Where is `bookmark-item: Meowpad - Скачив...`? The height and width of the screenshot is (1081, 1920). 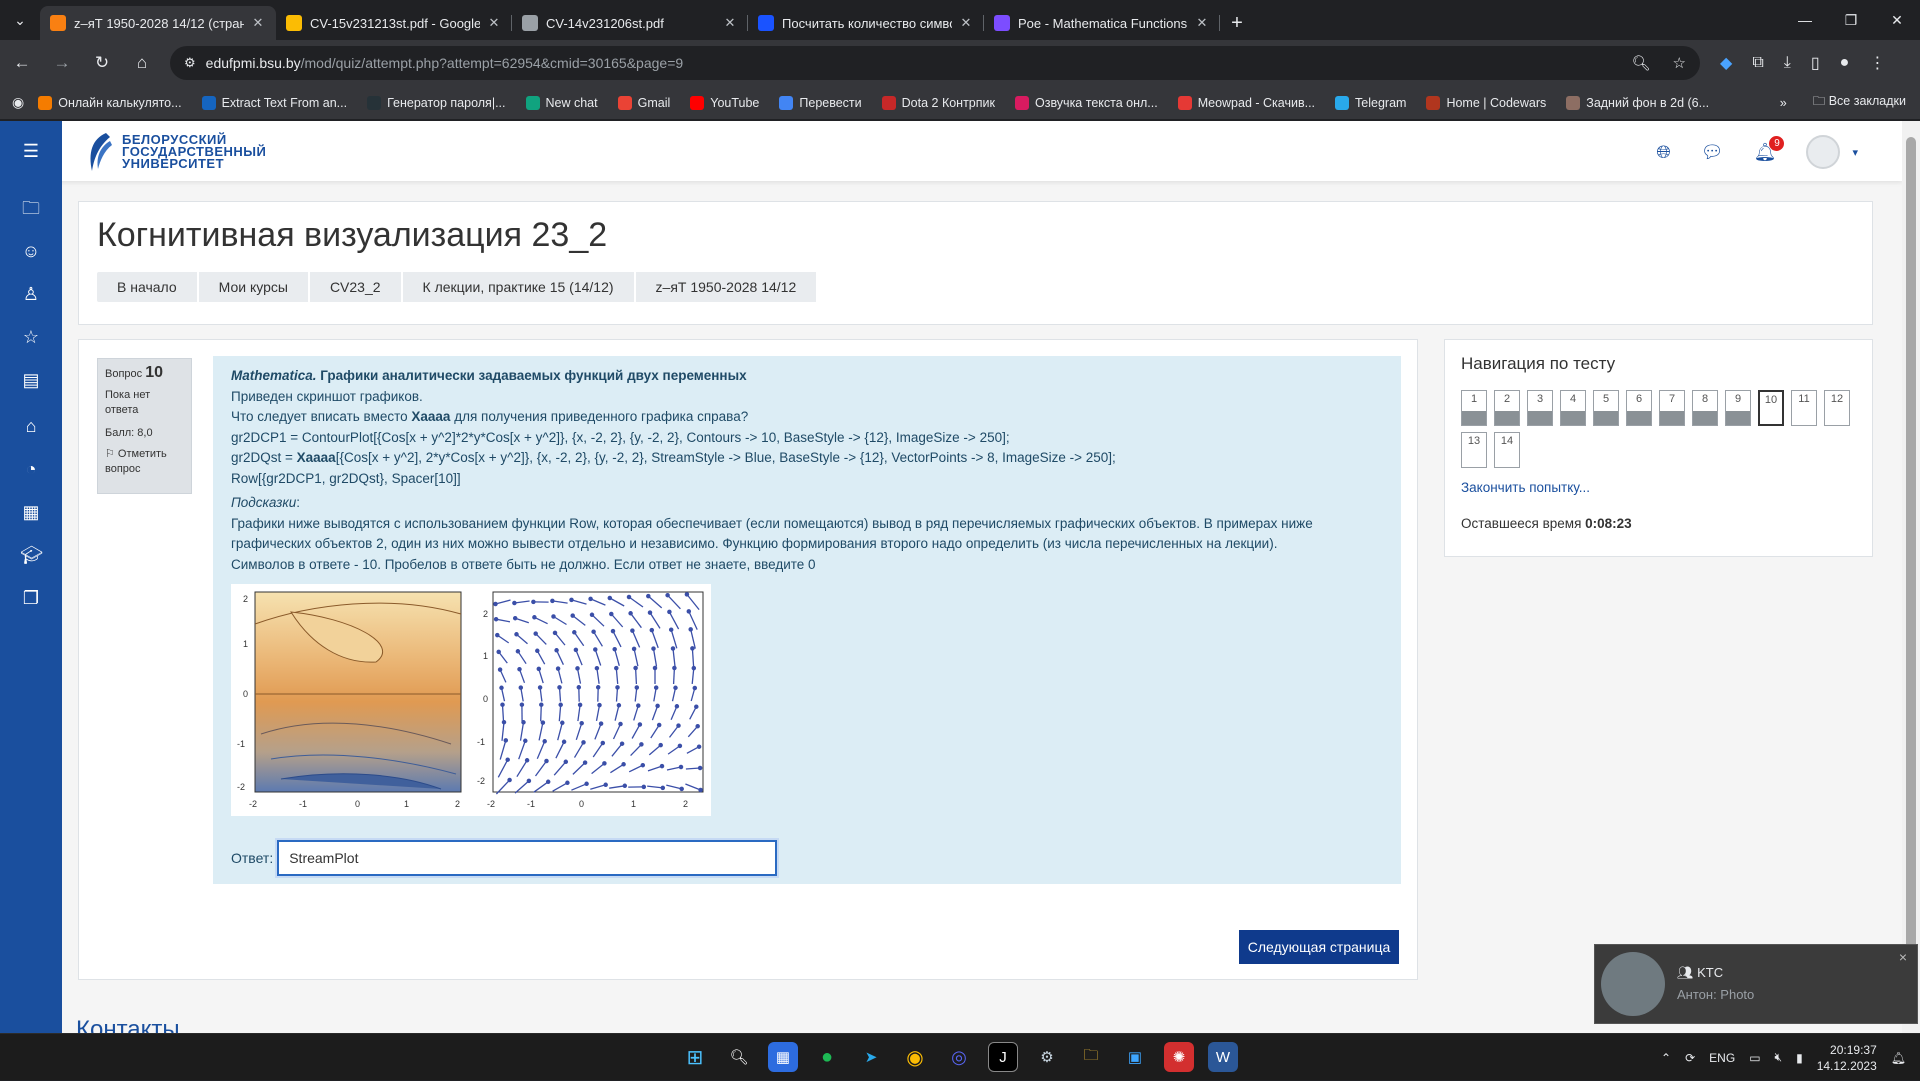
bookmark-item: Meowpad - Скачив... is located at coordinates (1246, 103).